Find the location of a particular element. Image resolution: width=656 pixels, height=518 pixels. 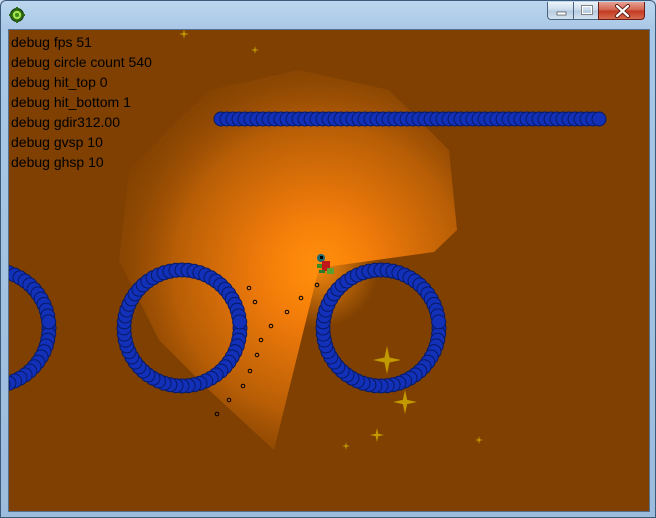

debug-line: debug gdir312.00 is located at coordinates (65, 122).